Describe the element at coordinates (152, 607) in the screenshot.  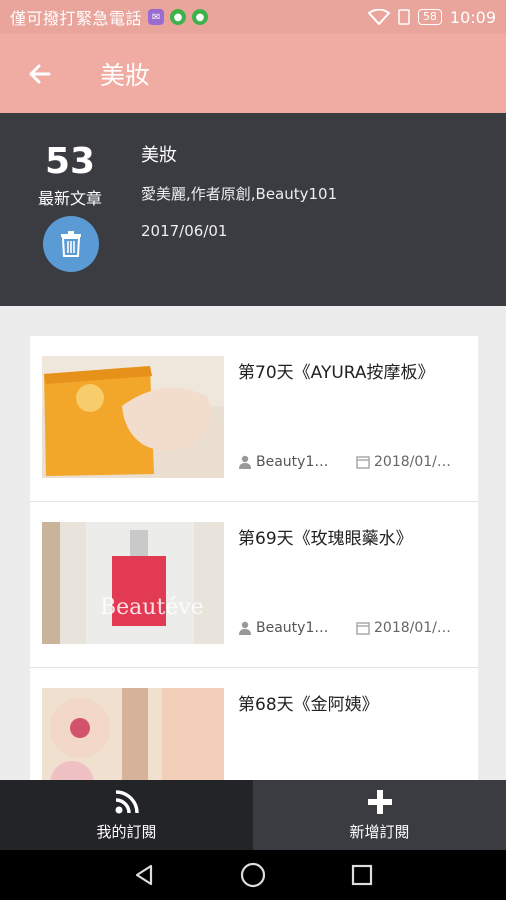
I see `svg-text: Beautéve` at that location.